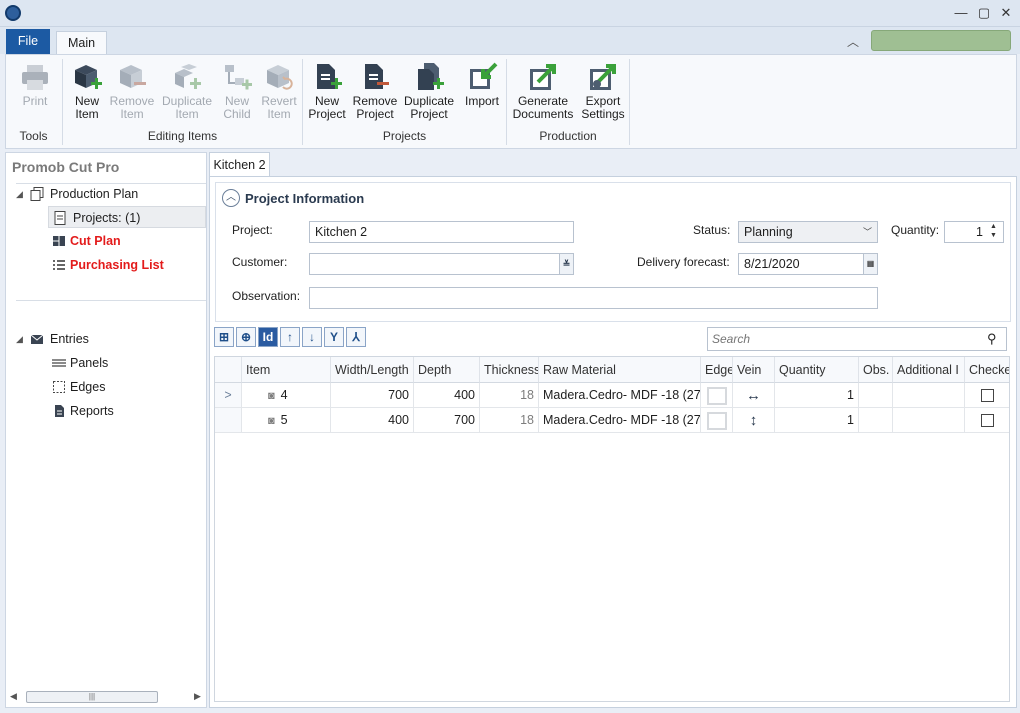 The width and height of the screenshot is (1020, 713). Describe the element at coordinates (808, 264) in the screenshot. I see `delivery-date-input: 8/21/2020 ▦` at that location.